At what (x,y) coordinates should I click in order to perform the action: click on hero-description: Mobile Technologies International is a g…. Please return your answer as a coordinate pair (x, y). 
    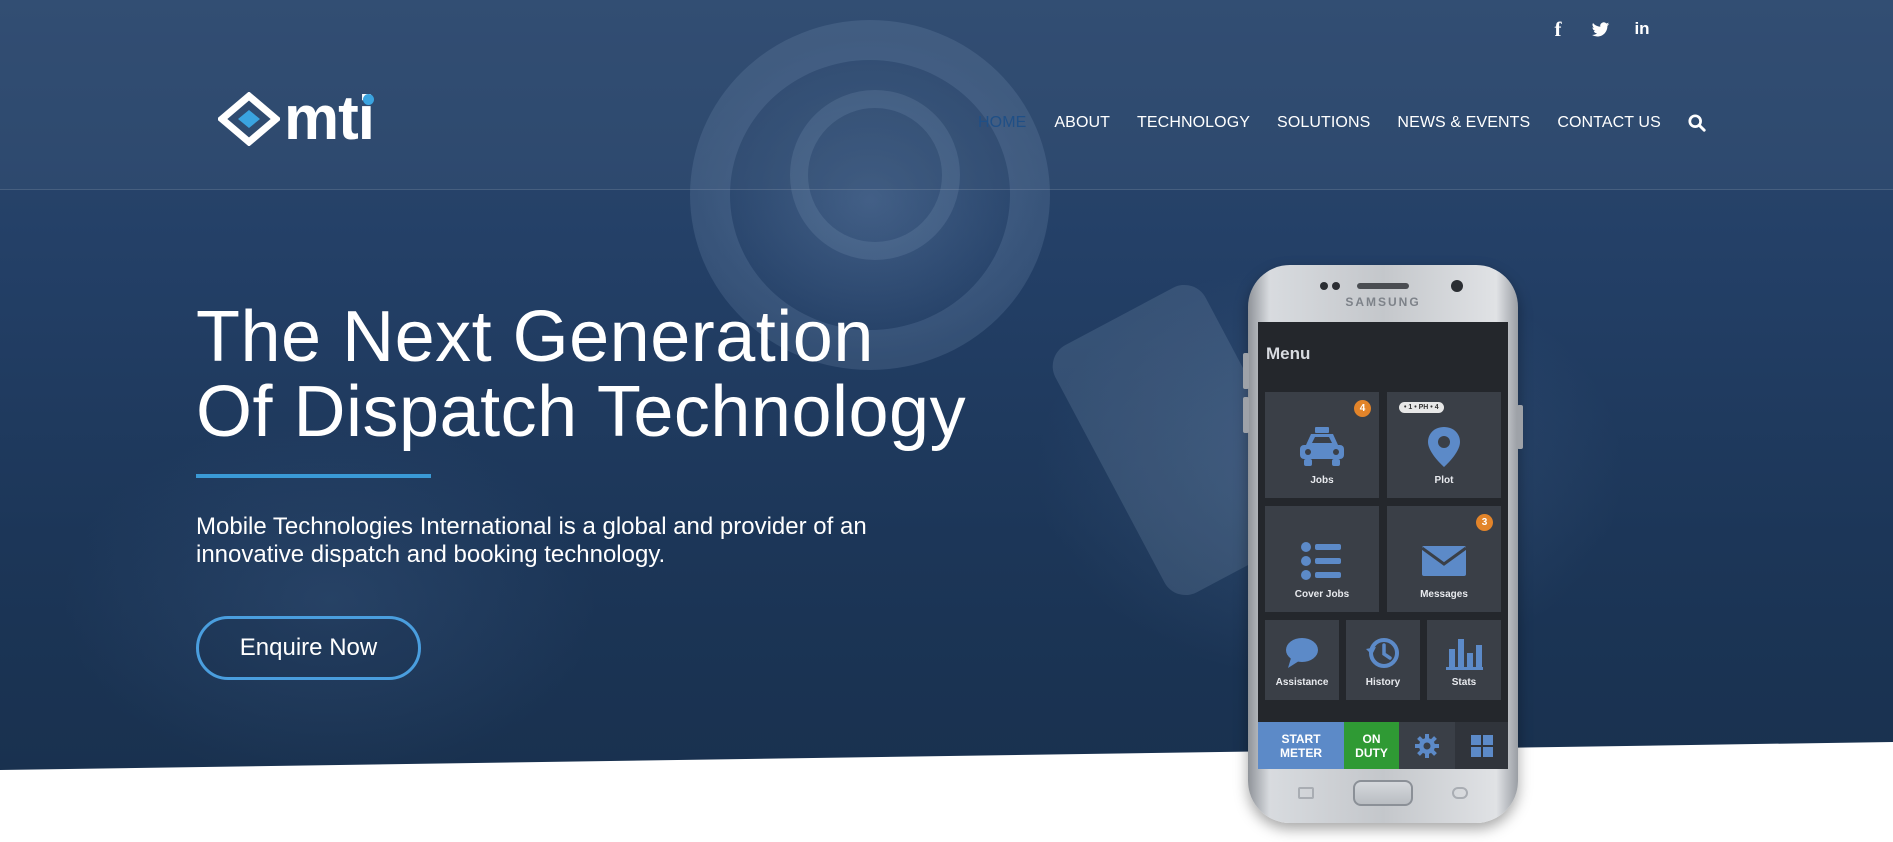
    Looking at the image, I should click on (531, 540).